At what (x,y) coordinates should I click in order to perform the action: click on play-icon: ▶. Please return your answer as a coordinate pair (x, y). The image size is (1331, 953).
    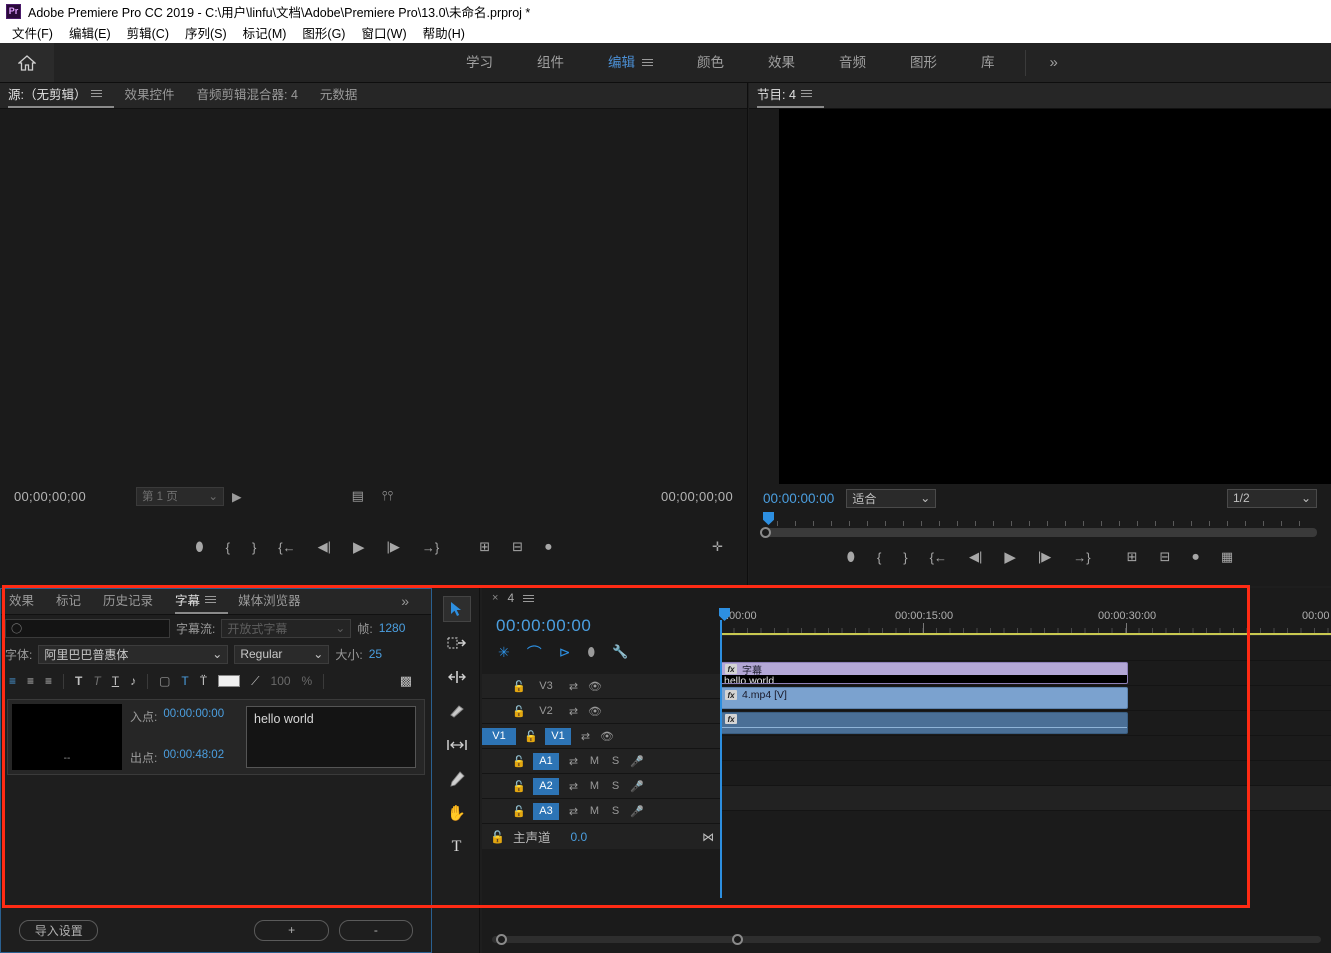
    Looking at the image, I should click on (1010, 557).